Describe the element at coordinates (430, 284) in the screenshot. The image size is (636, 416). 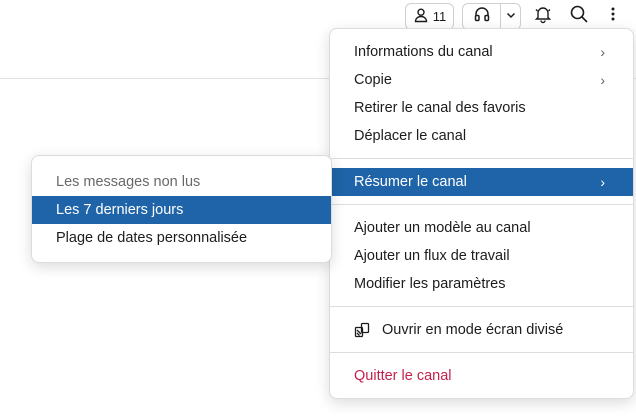
I see `menu-item-label: Modifier les paramètres` at that location.